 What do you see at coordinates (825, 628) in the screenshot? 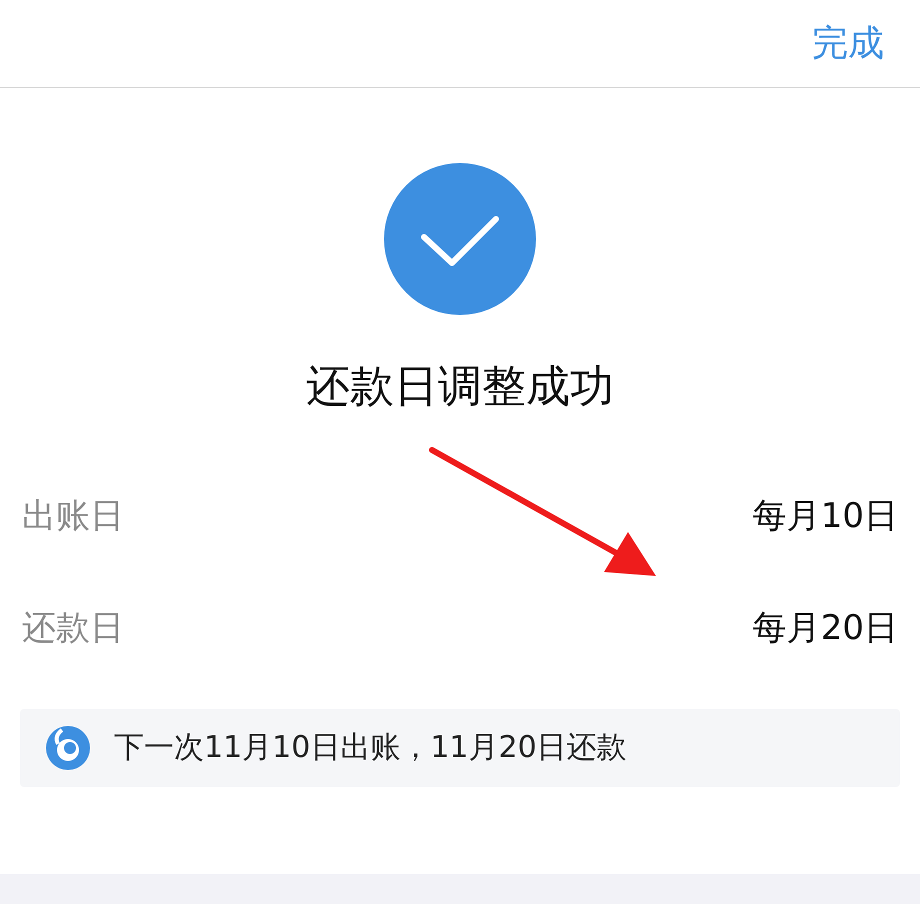
I see `row-value: 每月20日` at bounding box center [825, 628].